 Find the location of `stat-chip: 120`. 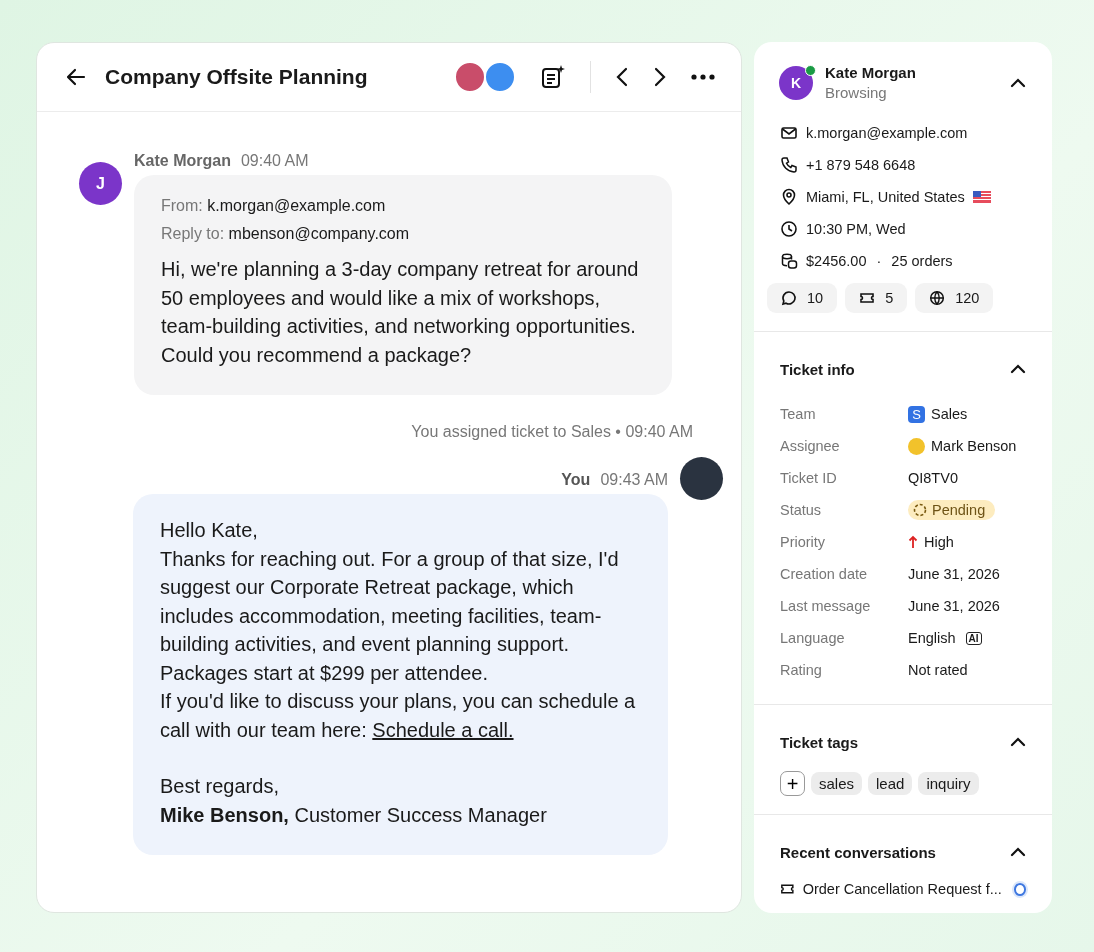

stat-chip: 120 is located at coordinates (954, 298).